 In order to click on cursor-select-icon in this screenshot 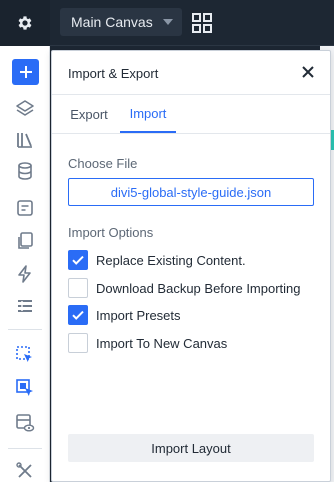, I will do `click(24, 354)`.